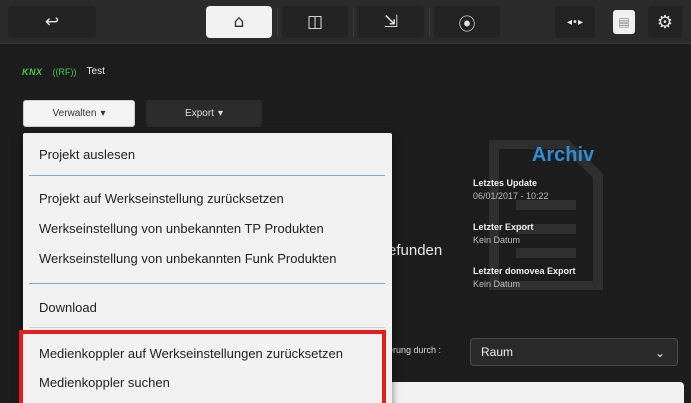 The image size is (691, 403). I want to click on verwalten-button: Verwalten ▾, so click(79, 113).